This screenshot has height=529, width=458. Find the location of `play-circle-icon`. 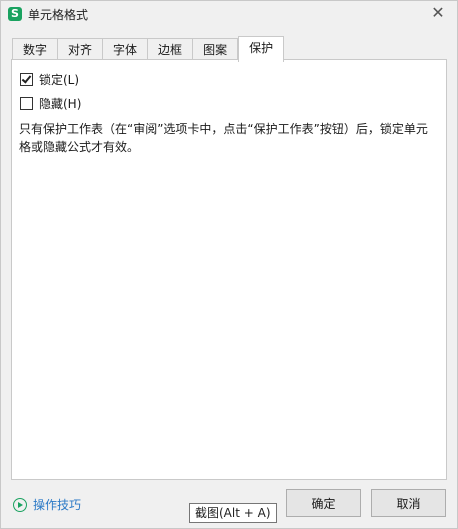

play-circle-icon is located at coordinates (20, 504).